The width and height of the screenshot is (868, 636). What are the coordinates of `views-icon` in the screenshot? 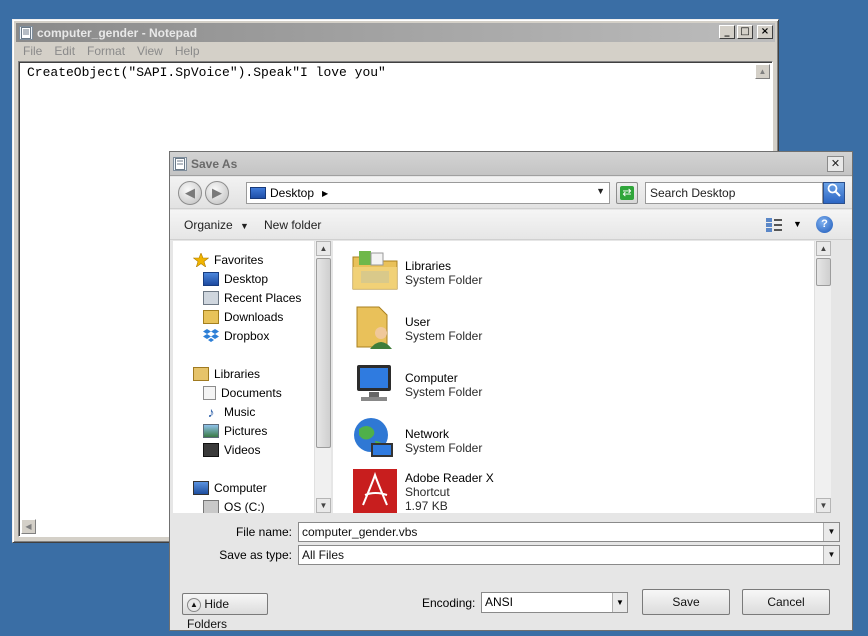 It's located at (774, 225).